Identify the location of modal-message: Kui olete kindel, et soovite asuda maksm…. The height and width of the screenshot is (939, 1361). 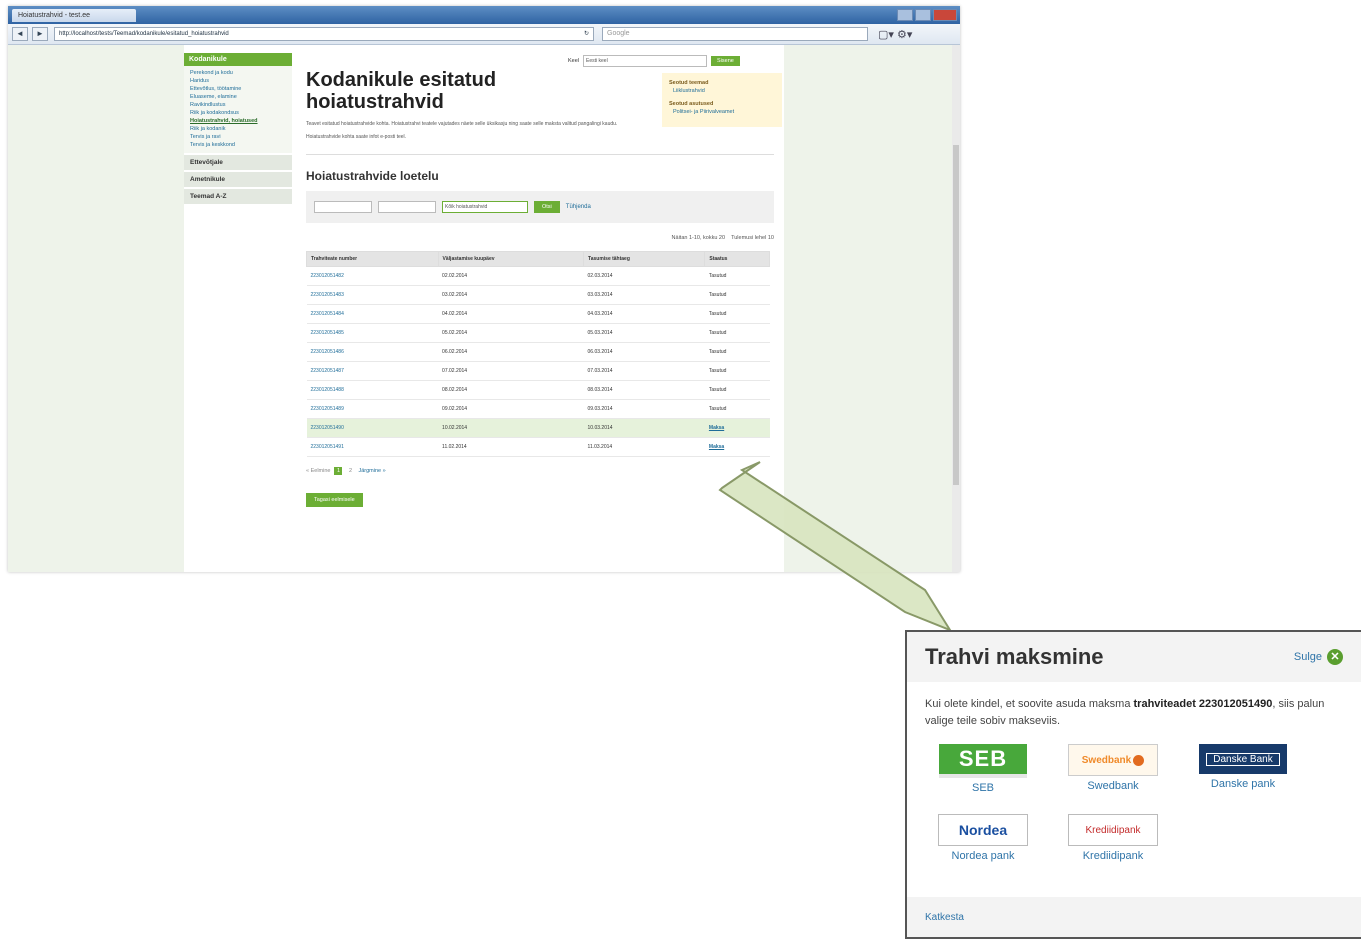
(1134, 706).